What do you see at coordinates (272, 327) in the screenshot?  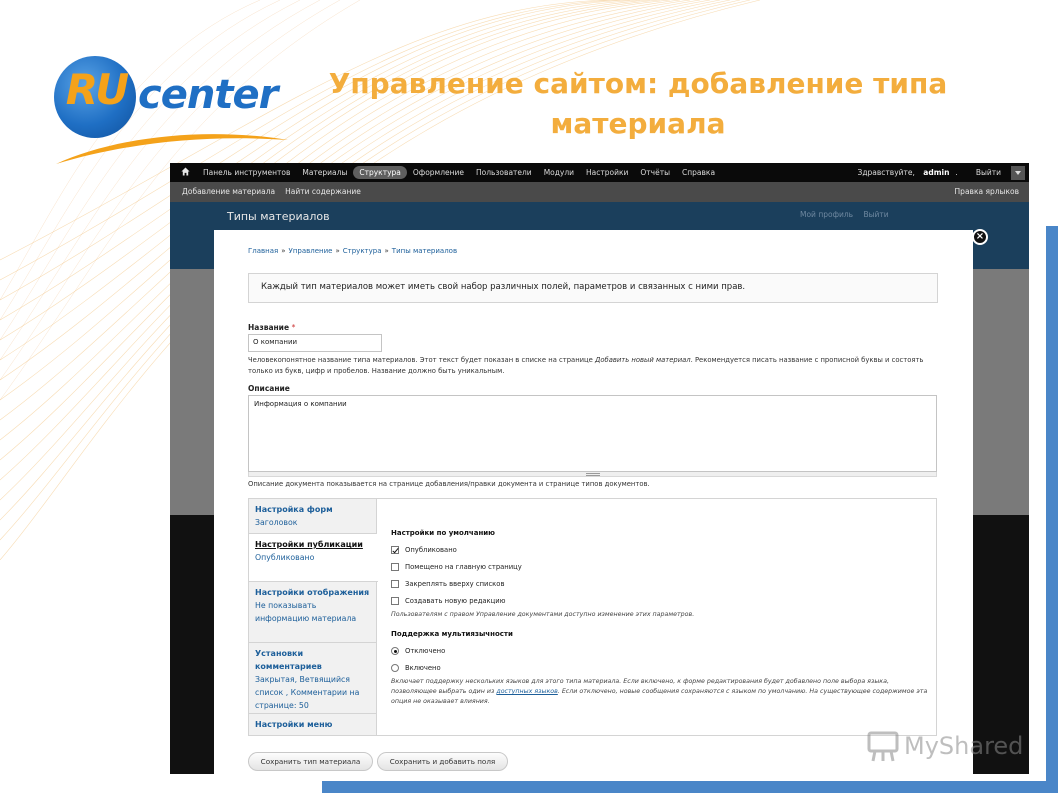 I see `name-label: Название *` at bounding box center [272, 327].